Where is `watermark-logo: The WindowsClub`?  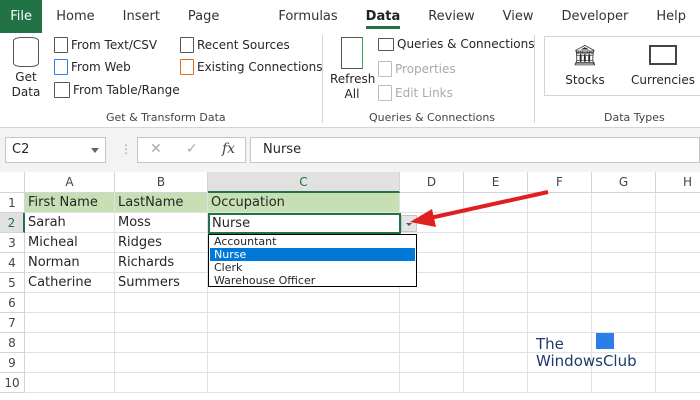 watermark-logo: The WindowsClub is located at coordinates (586, 351).